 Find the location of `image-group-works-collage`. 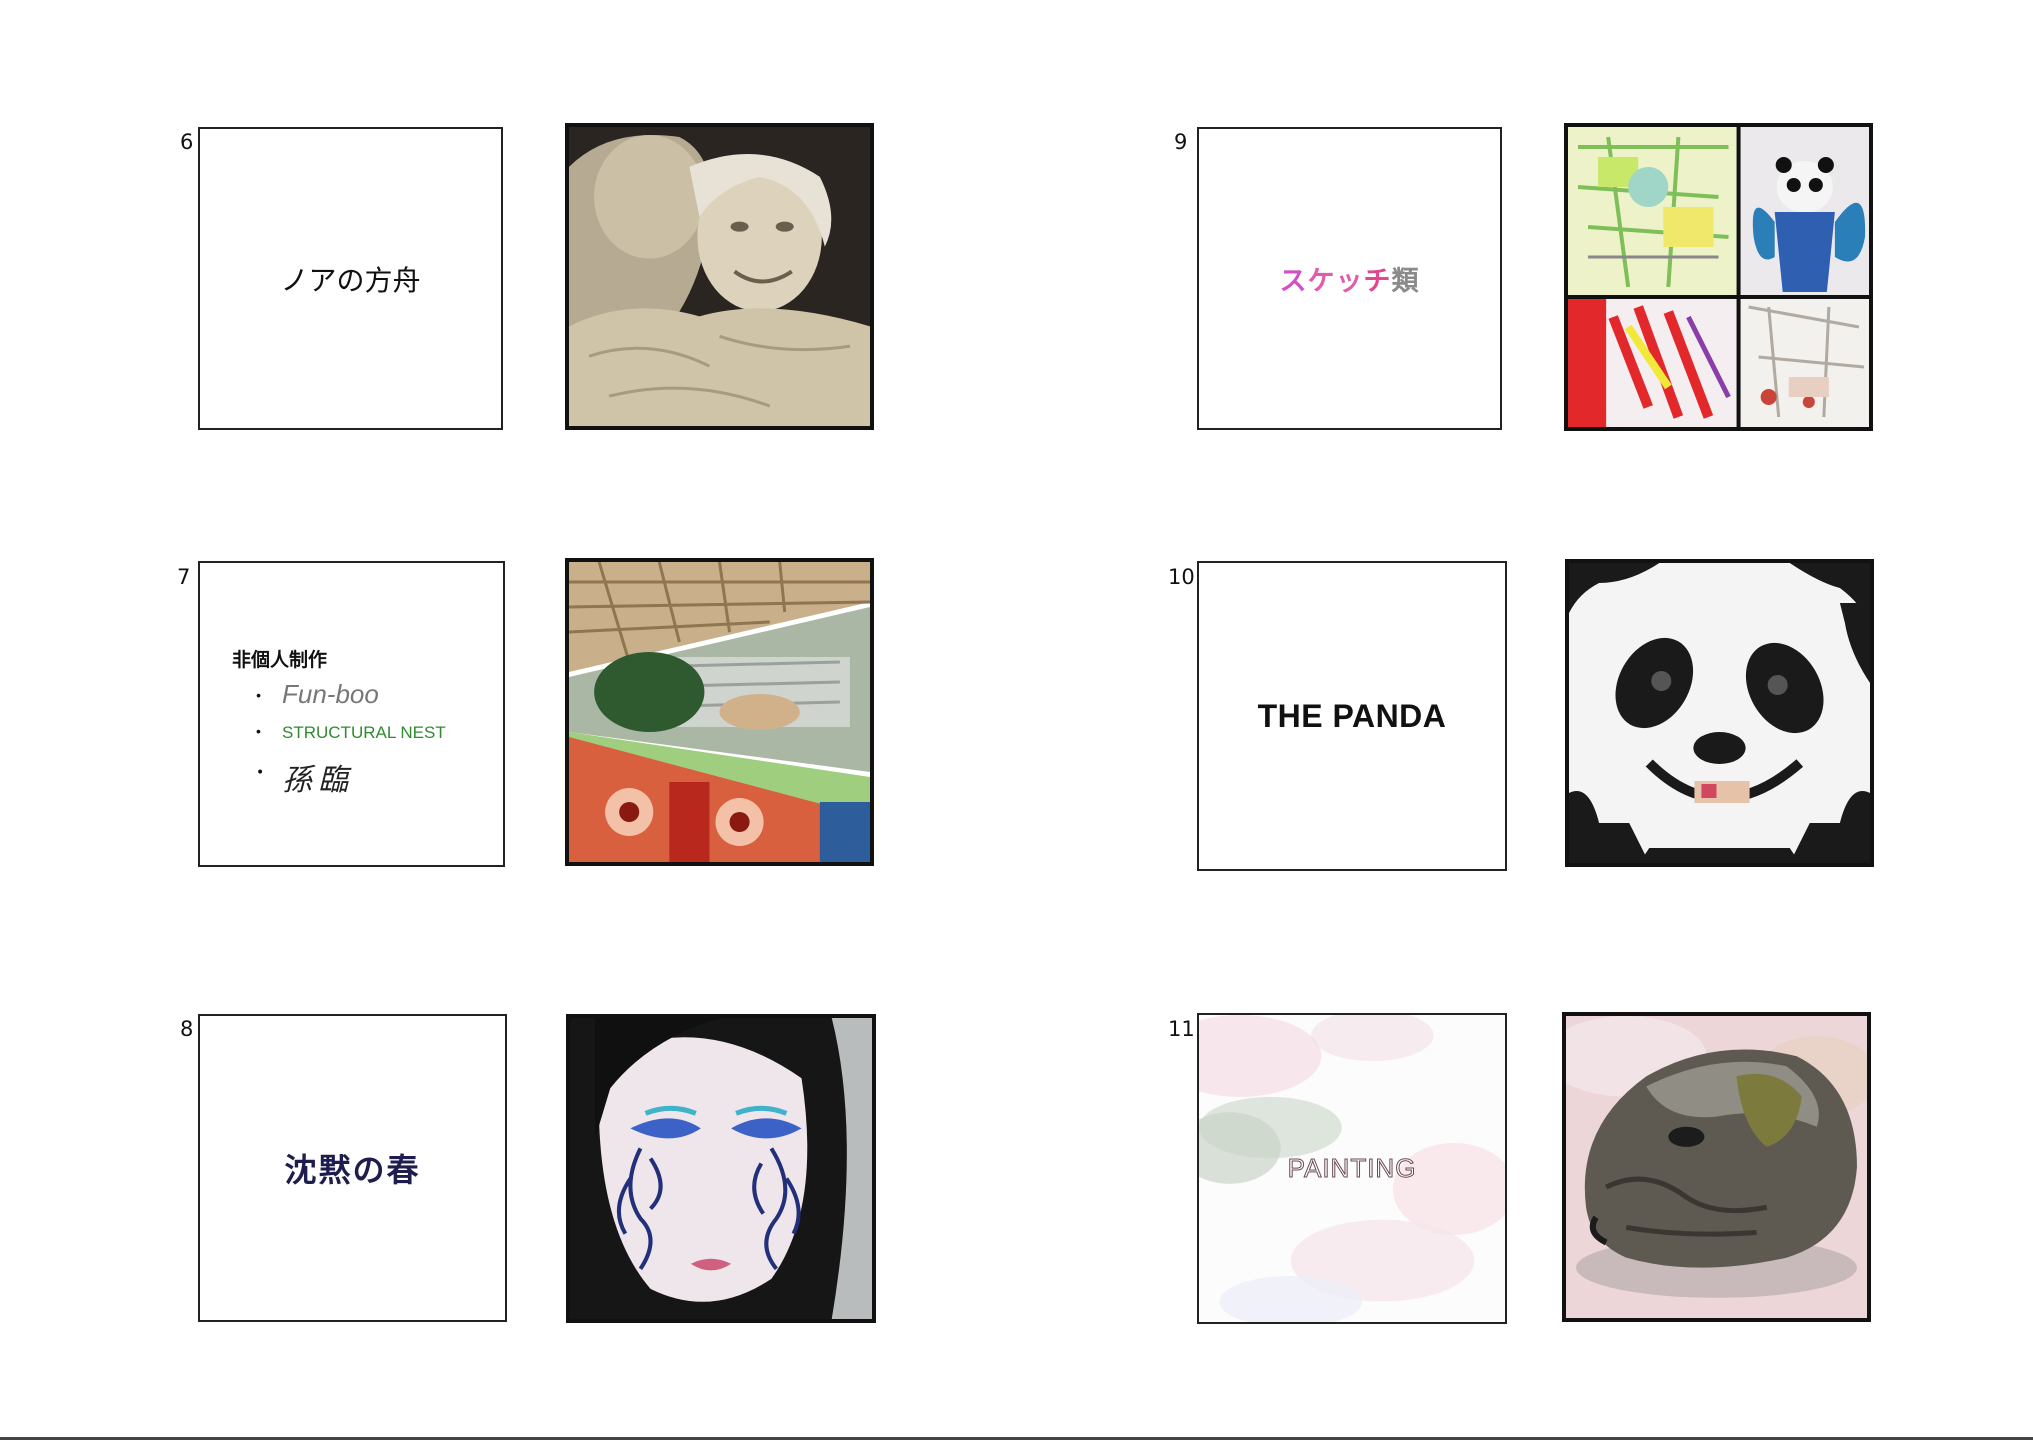

image-group-works-collage is located at coordinates (719, 712).